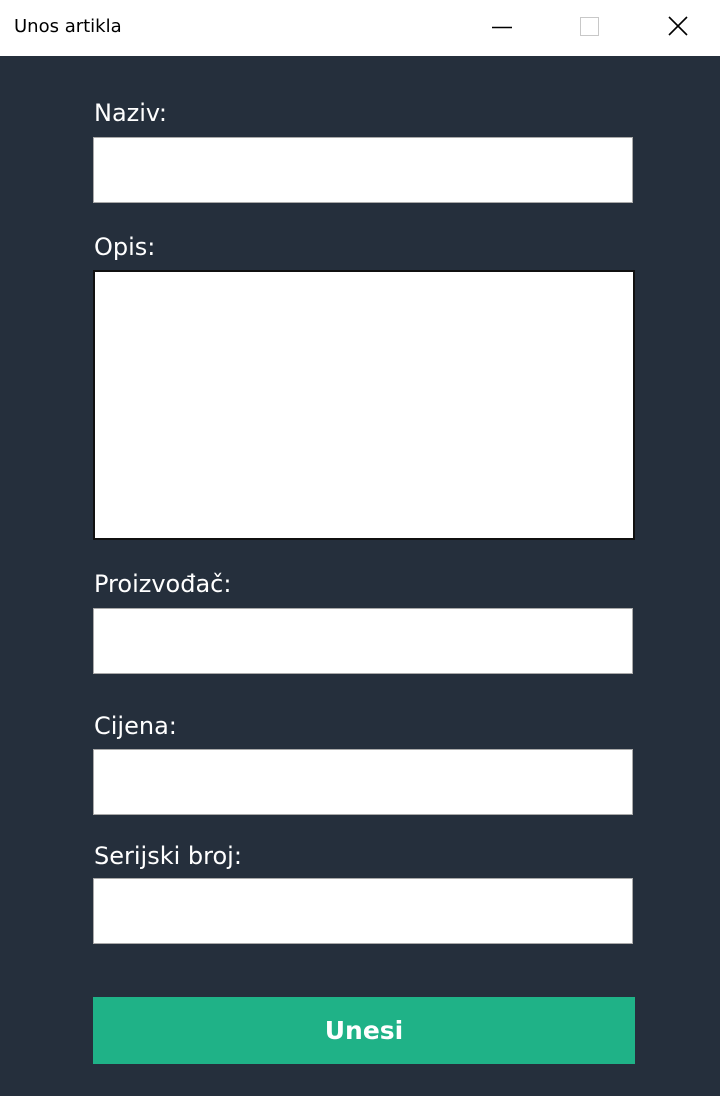 The width and height of the screenshot is (720, 1096). Describe the element at coordinates (360, 28) in the screenshot. I see `title-bar: Unos artikla` at that location.